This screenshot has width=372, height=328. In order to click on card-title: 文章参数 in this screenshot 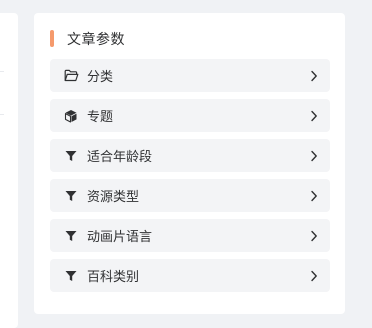, I will do `click(96, 39)`.